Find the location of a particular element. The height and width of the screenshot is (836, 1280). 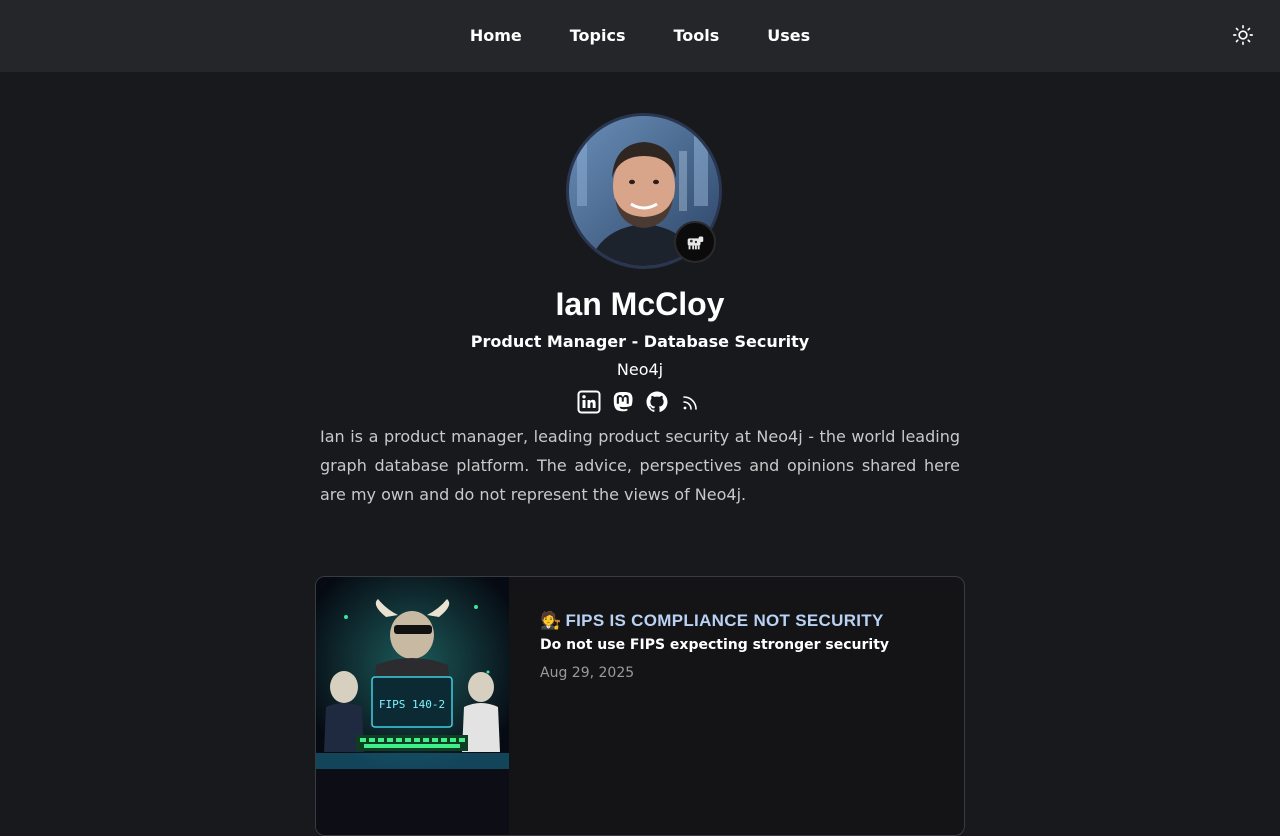

post-thumbnail: FIPS 140-2 is located at coordinates (412, 706).